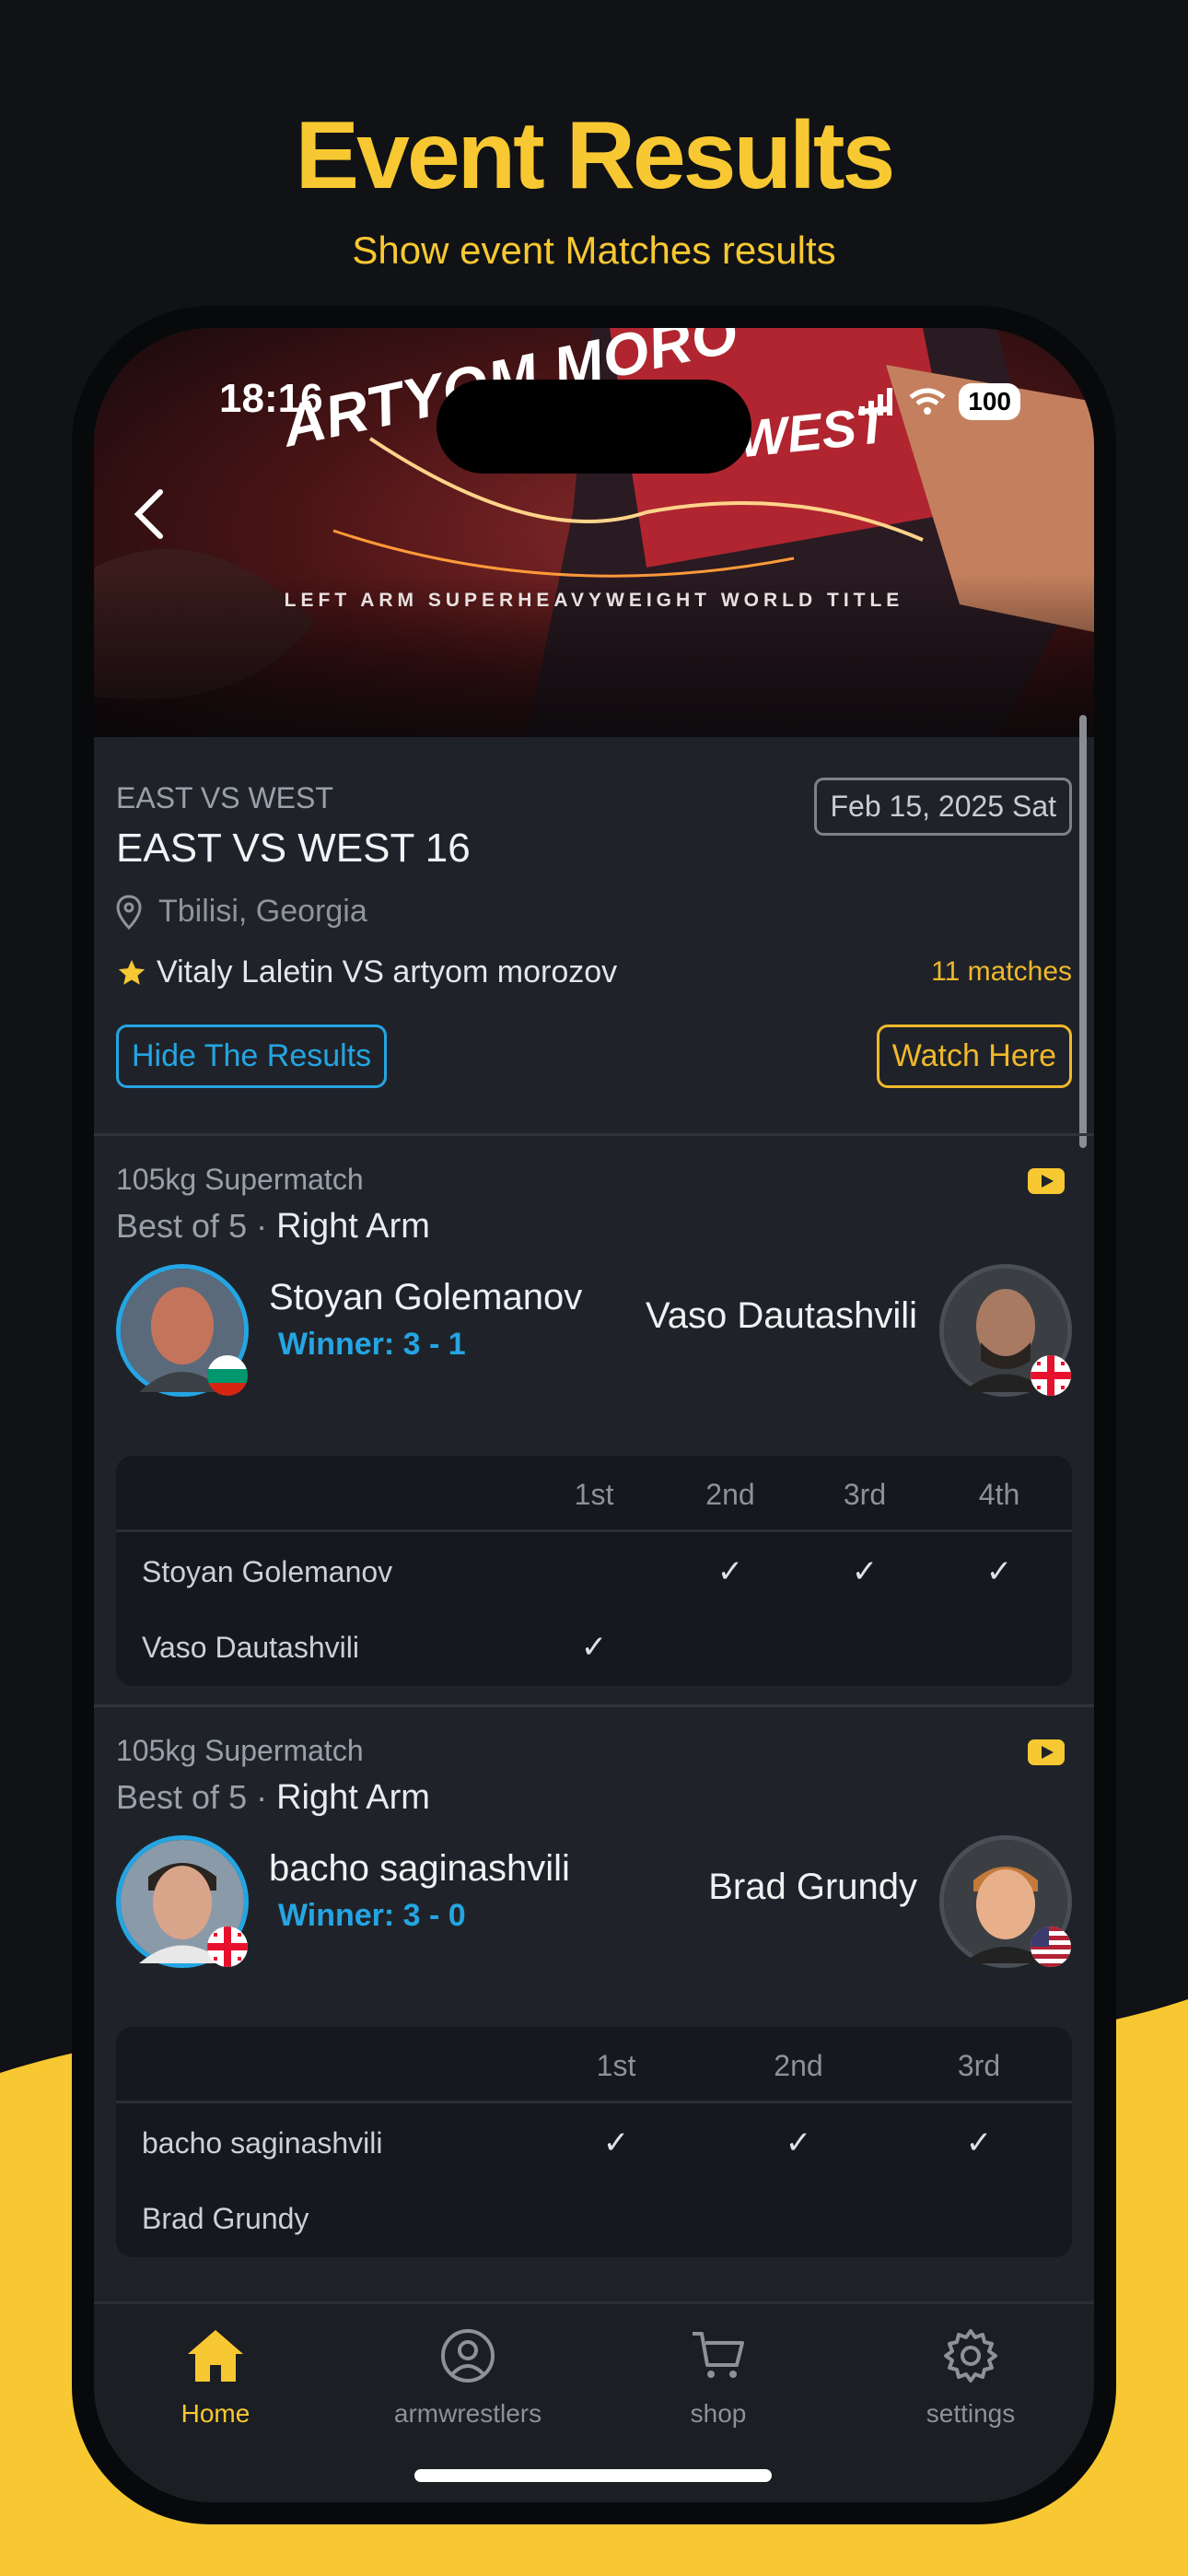 Image resolution: width=1188 pixels, height=2576 pixels. Describe the element at coordinates (271, 398) in the screenshot. I see `status-time: 18:16` at that location.